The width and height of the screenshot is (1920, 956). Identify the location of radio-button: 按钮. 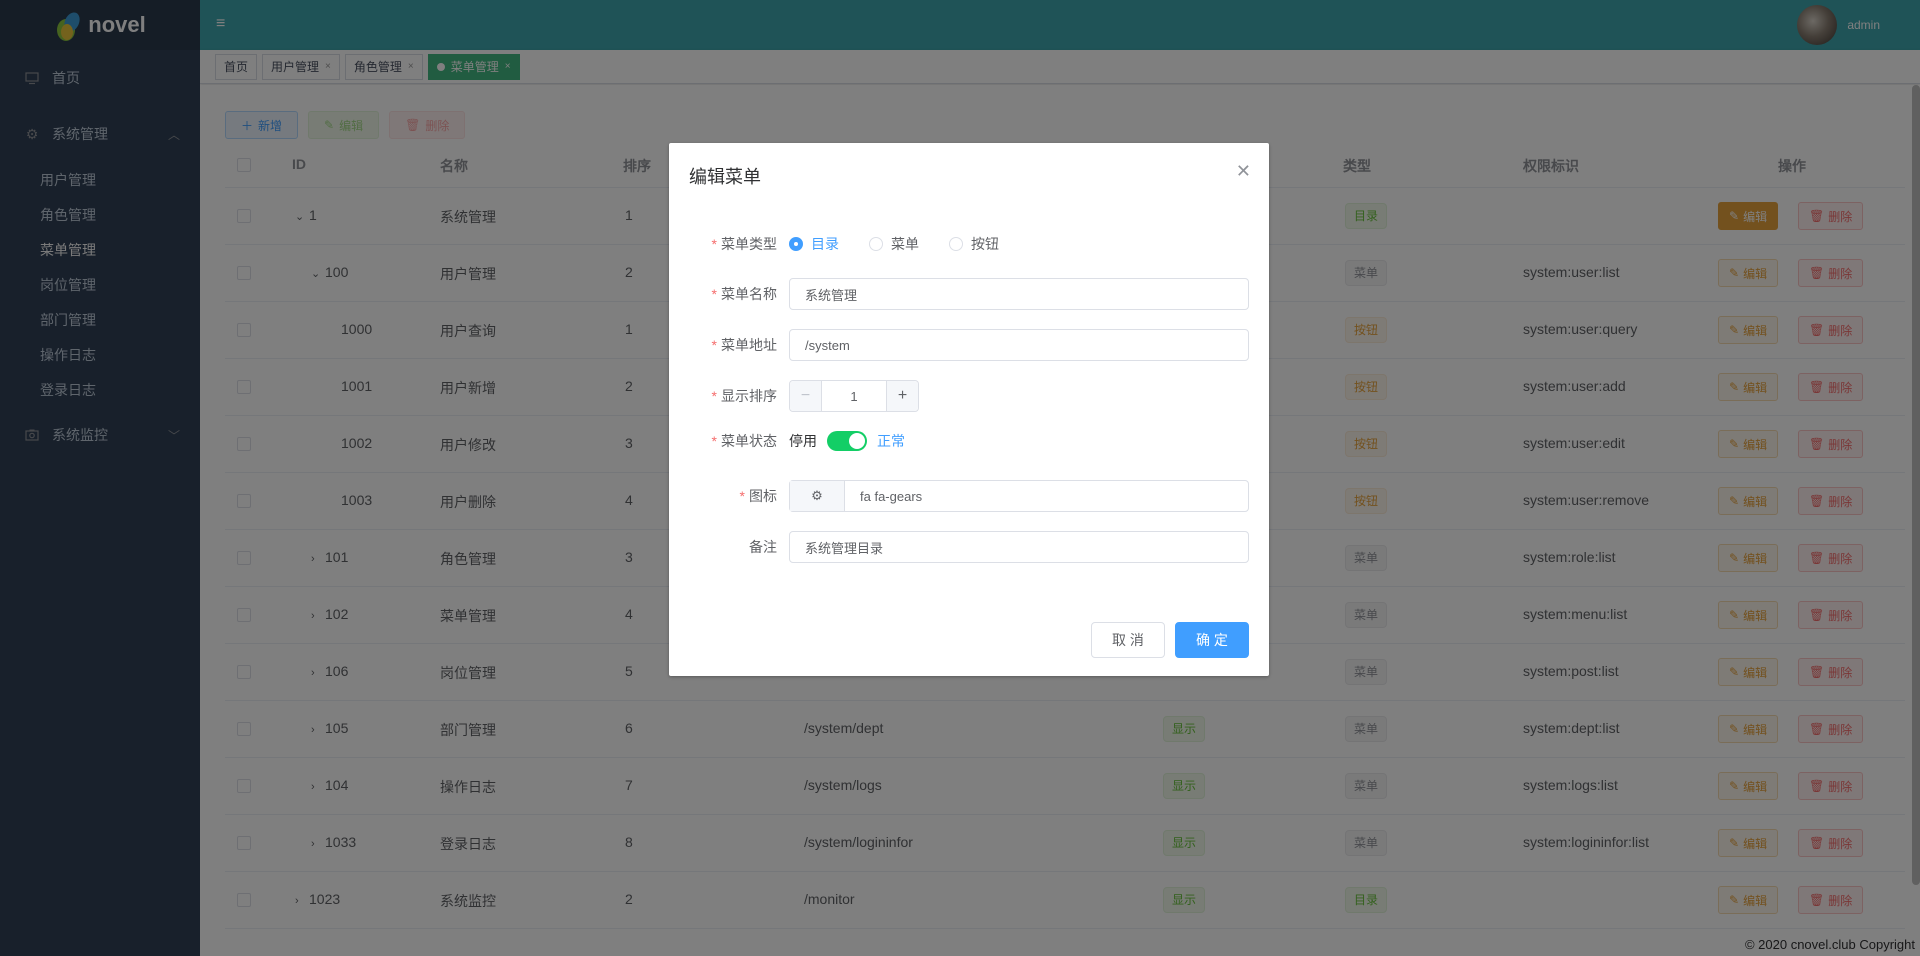
(974, 244).